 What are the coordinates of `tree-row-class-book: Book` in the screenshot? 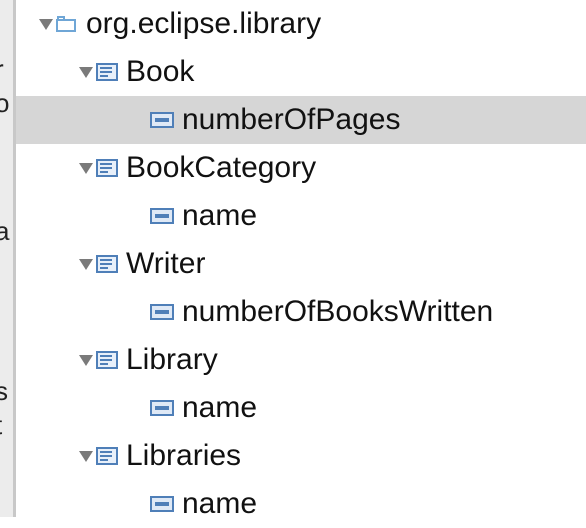 It's located at (301, 72).